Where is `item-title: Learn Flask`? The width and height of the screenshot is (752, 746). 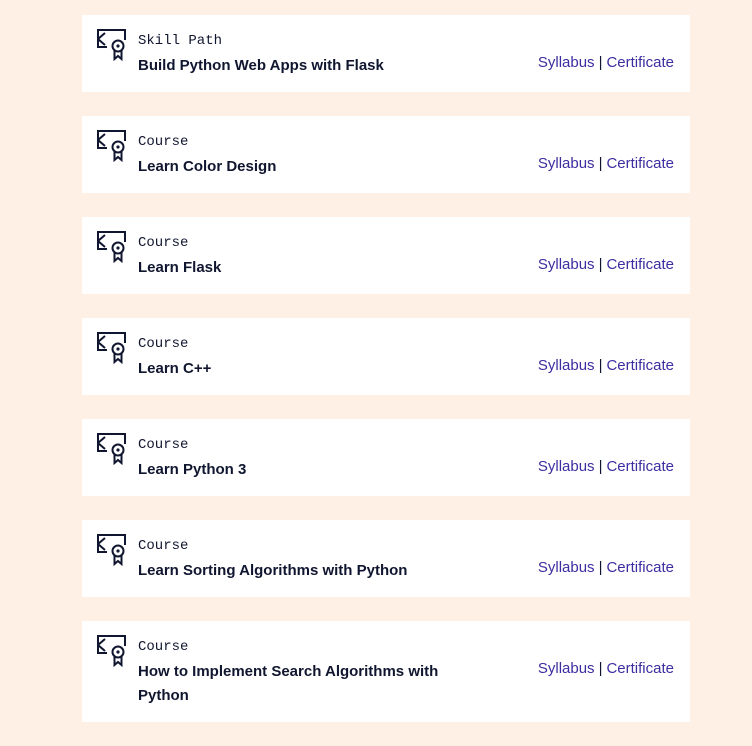
item-title: Learn Flask is located at coordinates (180, 267).